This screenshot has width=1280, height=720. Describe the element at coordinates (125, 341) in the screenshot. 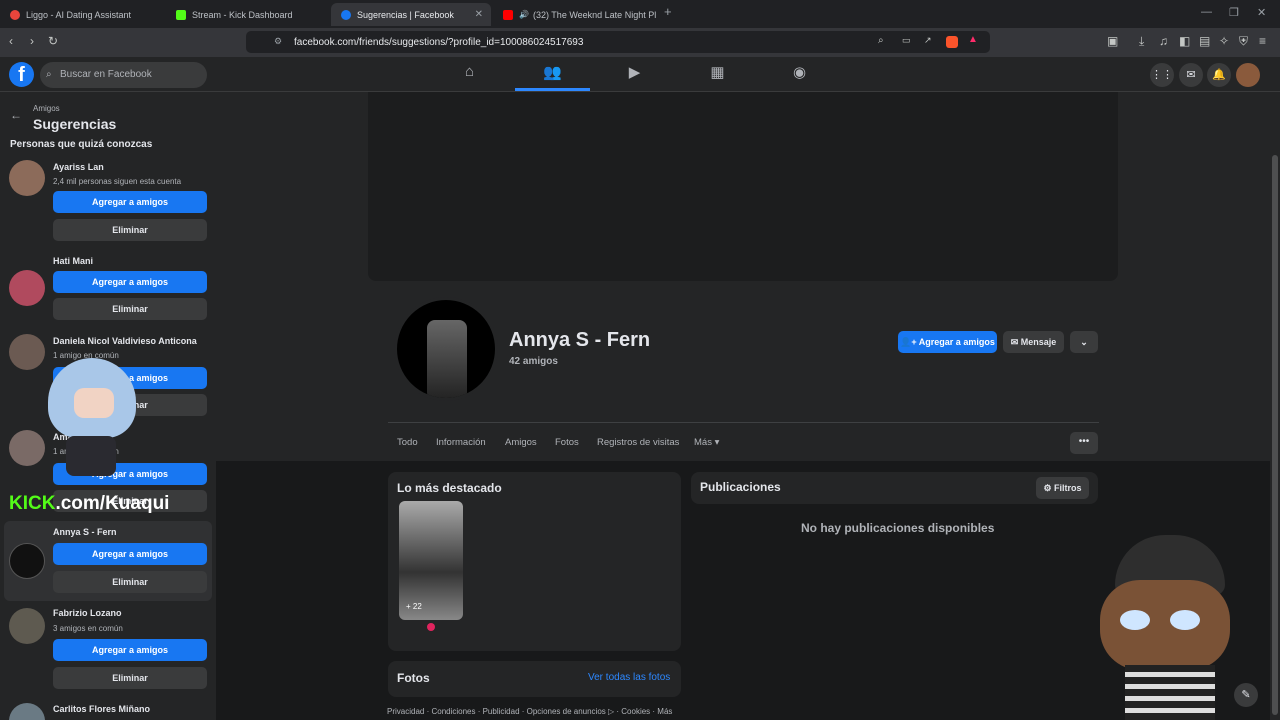

I see `person-name: Daniela Nicol Valdivieso Anticona` at that location.